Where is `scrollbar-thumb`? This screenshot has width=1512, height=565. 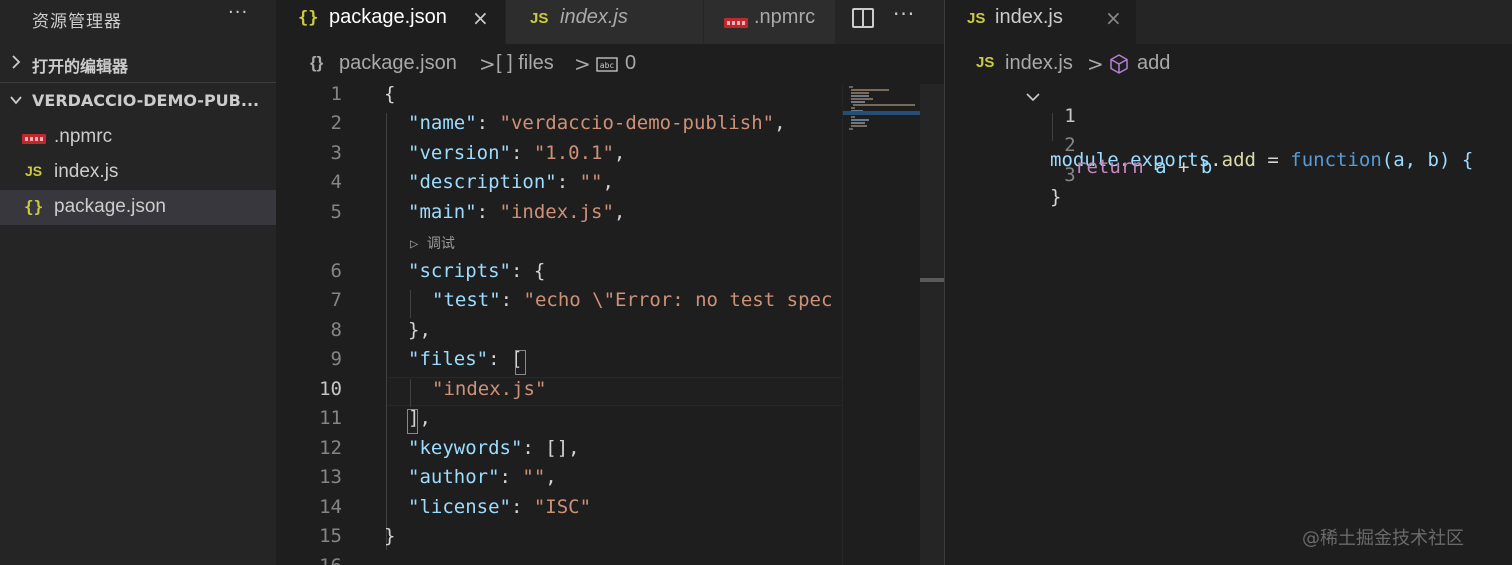
scrollbar-thumb is located at coordinates (932, 280).